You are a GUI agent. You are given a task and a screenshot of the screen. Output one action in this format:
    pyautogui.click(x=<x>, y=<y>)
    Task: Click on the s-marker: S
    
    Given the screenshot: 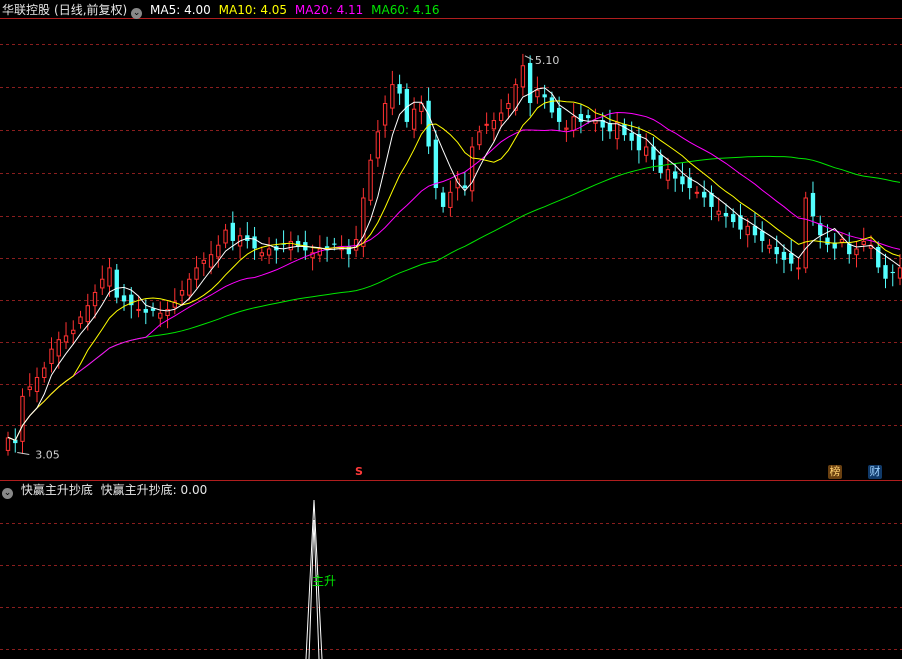 What is the action you would take?
    pyautogui.click(x=359, y=472)
    